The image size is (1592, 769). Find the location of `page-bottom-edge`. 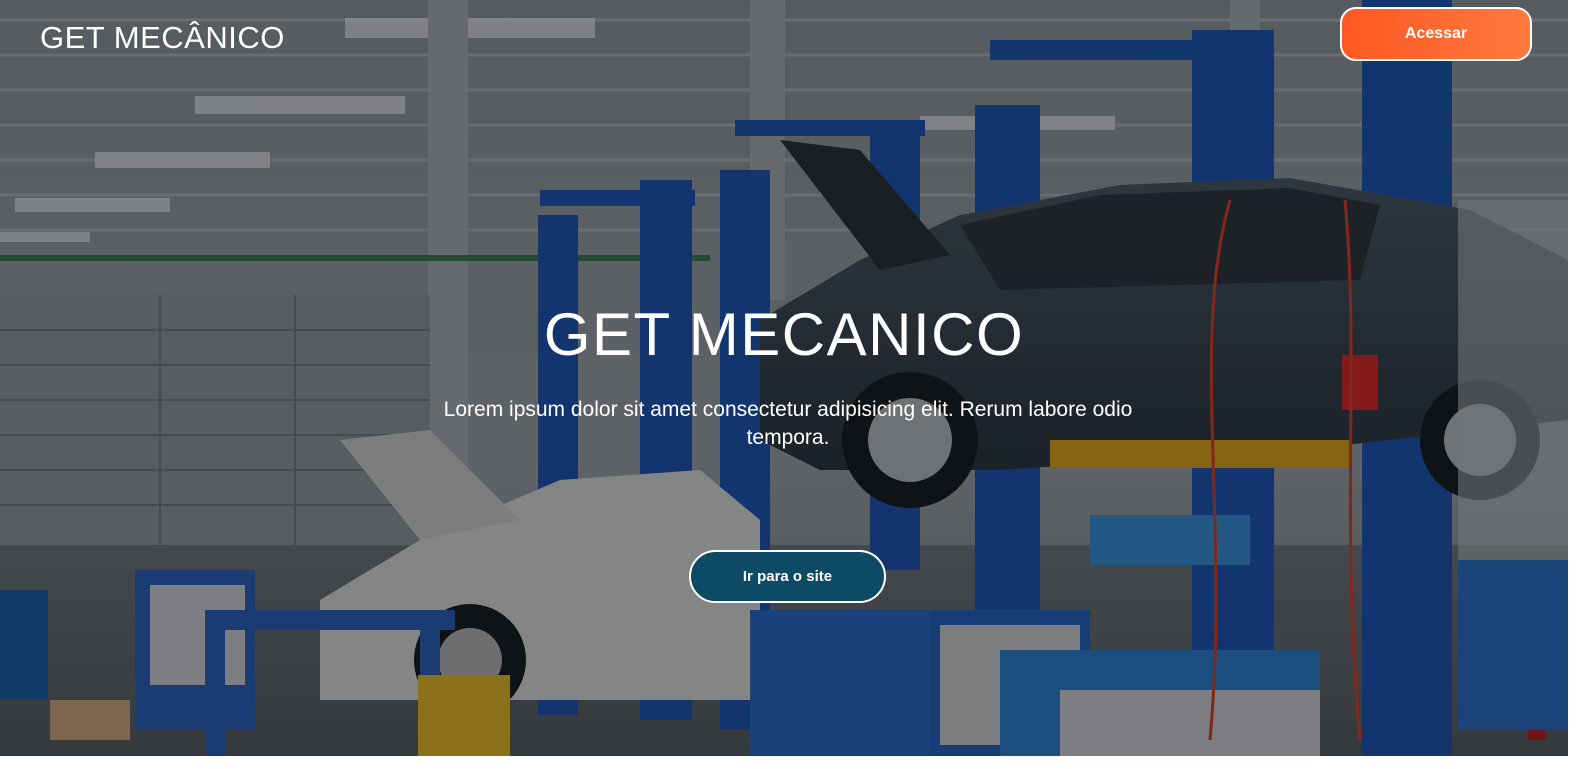

page-bottom-edge is located at coordinates (784, 762).